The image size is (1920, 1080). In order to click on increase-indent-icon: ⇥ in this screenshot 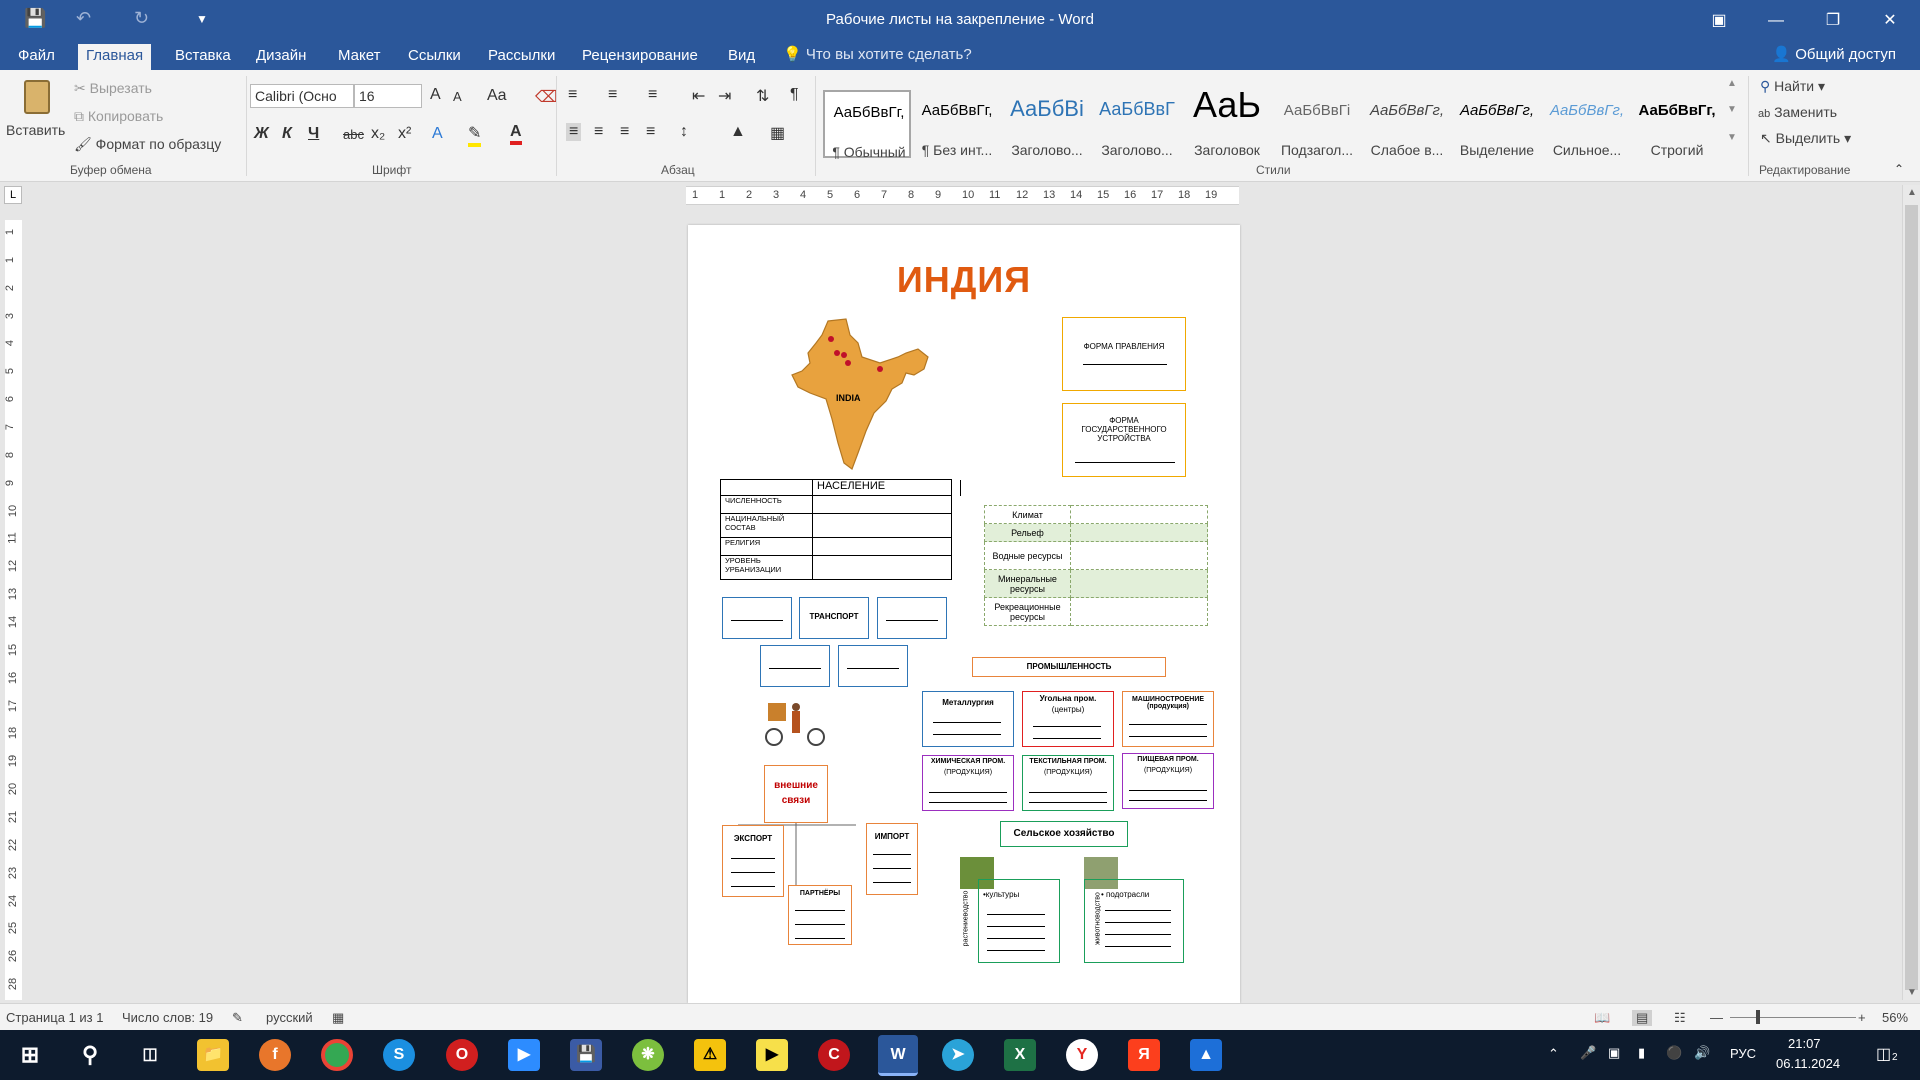, I will do `click(724, 96)`.